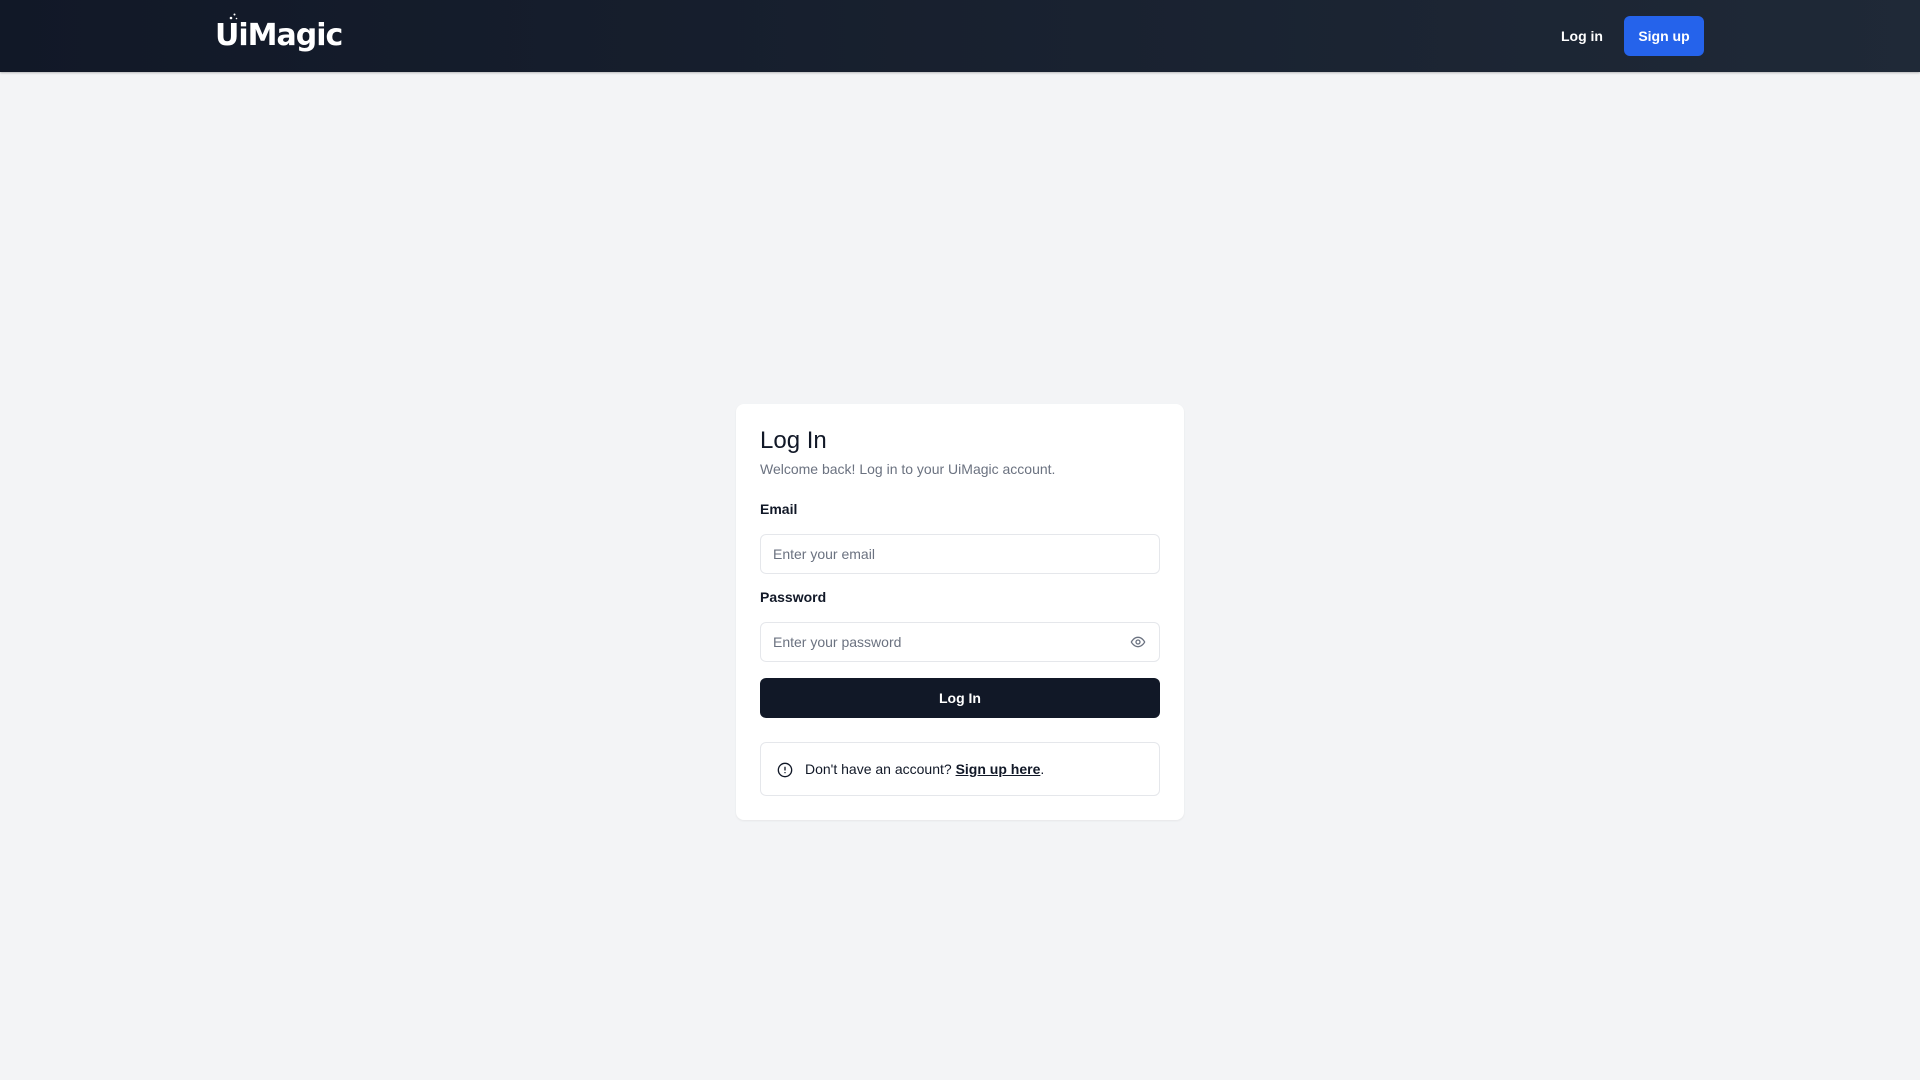  What do you see at coordinates (793, 597) in the screenshot?
I see `password-label: Password` at bounding box center [793, 597].